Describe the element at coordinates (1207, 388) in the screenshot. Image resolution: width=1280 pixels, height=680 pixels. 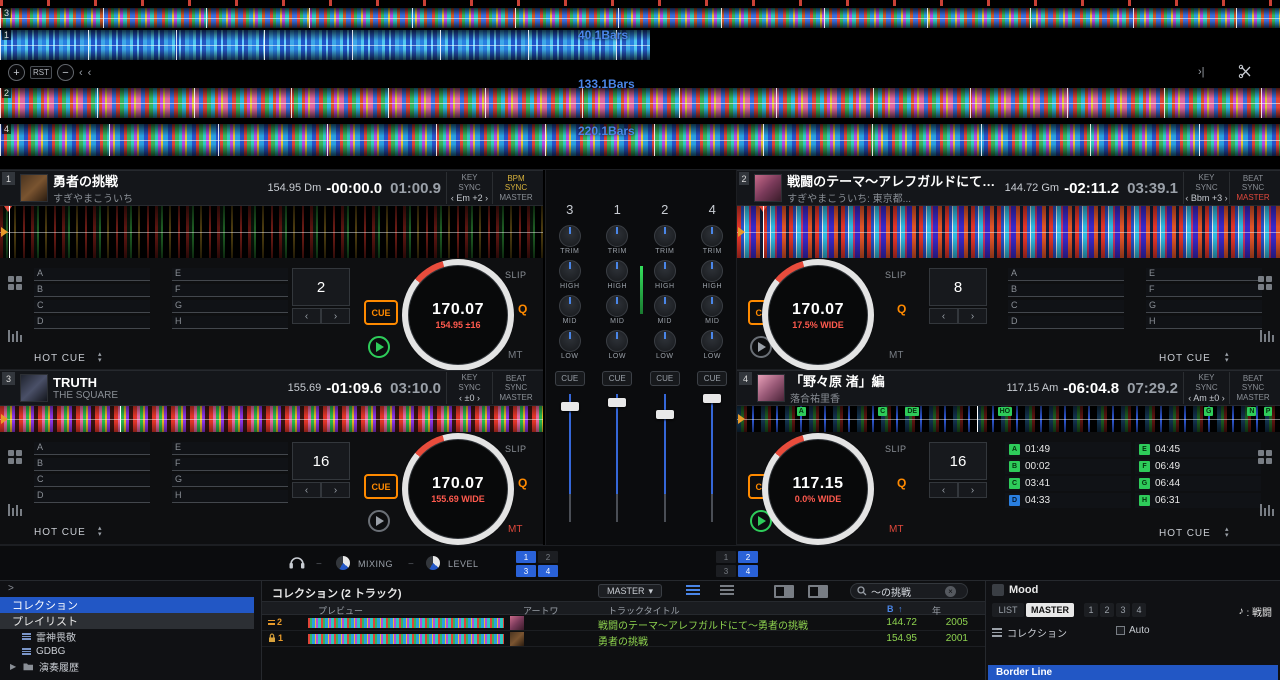
I see `deck4-key-sync: KEY SYNC ‹ Am ±0 ›` at that location.